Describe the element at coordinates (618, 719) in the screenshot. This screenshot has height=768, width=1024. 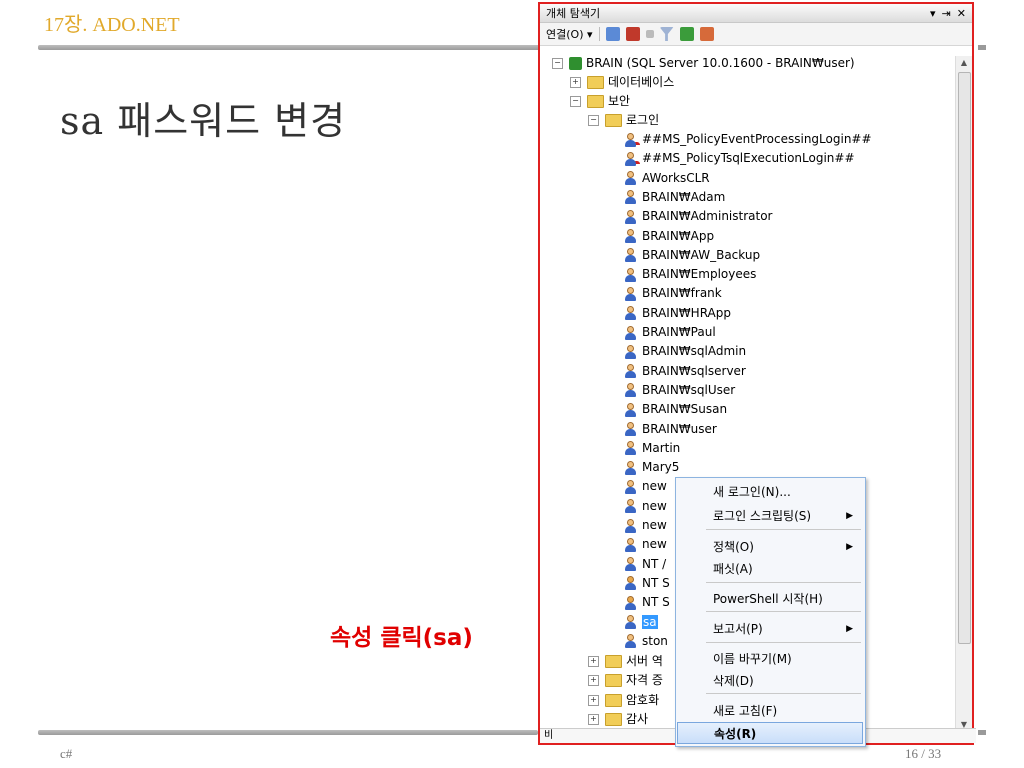
I see `tree-node-folder: + 감사` at that location.